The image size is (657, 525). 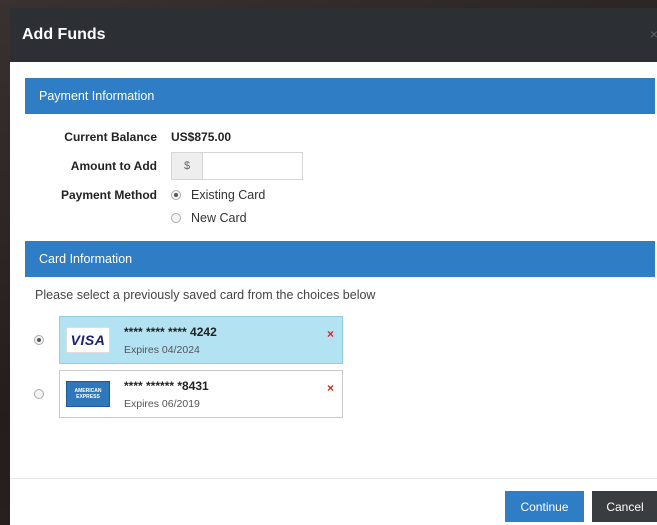 I want to click on modal-footer: Continue Cancel, so click(x=581, y=506).